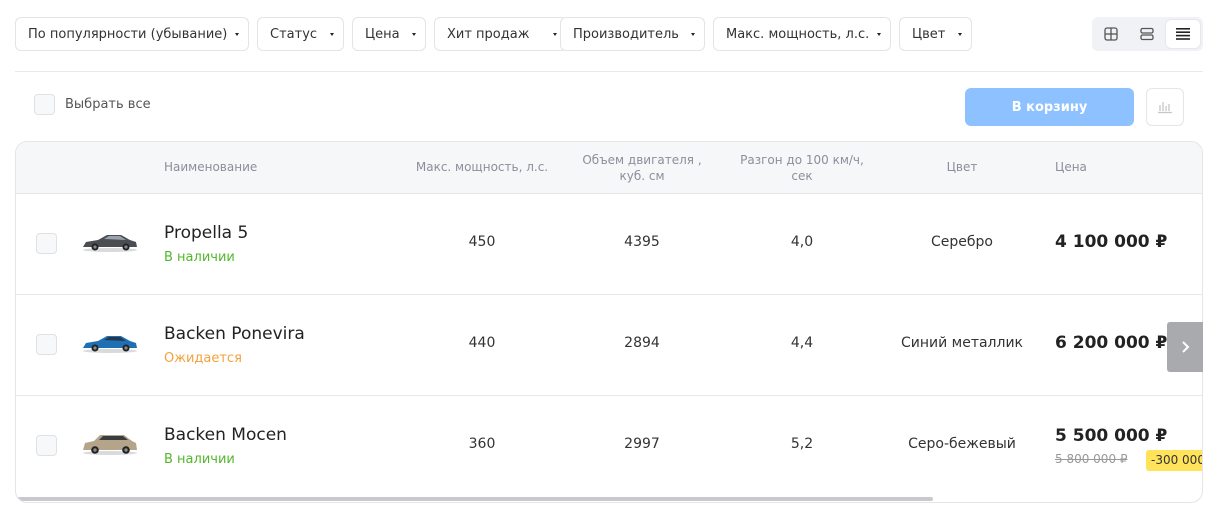 Image resolution: width=1223 pixels, height=521 pixels. I want to click on sort-dropdown-label: По популярности (убывание), so click(128, 34).